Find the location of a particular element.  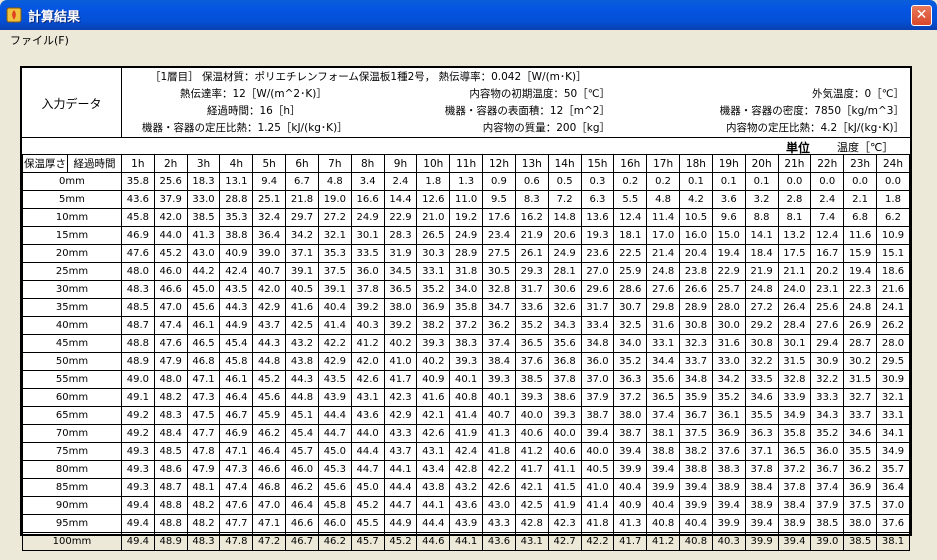

temperature-cell: 11.4 is located at coordinates (663, 217).